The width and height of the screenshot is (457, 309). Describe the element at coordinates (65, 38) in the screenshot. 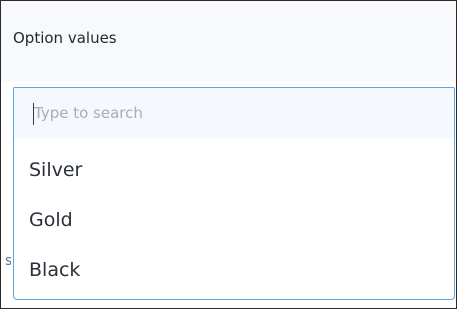

I see `field-label: Option values` at that location.